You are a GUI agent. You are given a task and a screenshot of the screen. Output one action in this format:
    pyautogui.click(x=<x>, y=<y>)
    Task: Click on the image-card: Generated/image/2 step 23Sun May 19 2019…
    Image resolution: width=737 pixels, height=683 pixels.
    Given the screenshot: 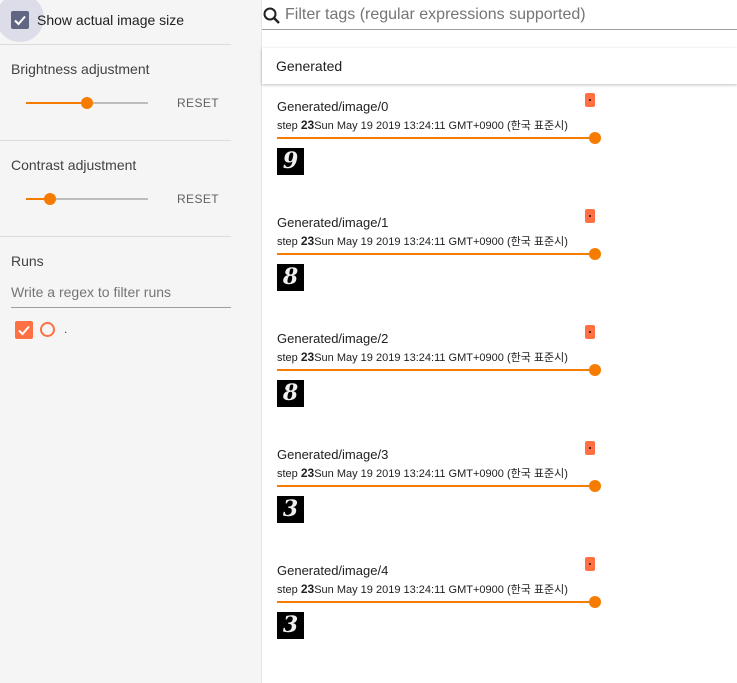 What is the action you would take?
    pyautogui.click(x=439, y=386)
    